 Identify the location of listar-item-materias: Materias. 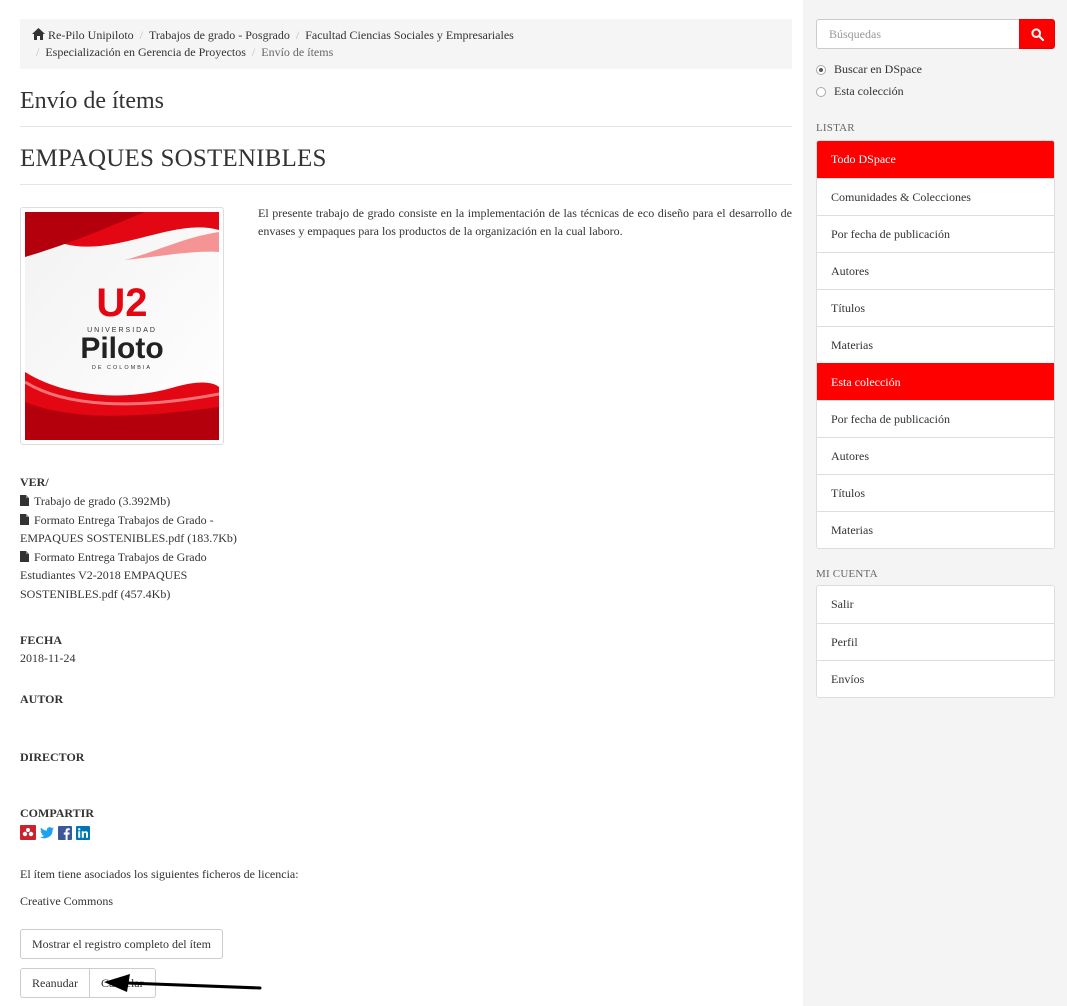
(935, 344).